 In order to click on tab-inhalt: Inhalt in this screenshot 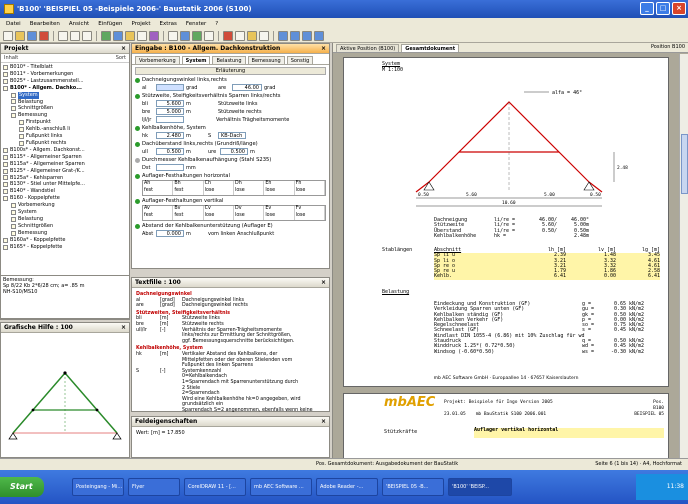, I will do `click(11, 58)`.